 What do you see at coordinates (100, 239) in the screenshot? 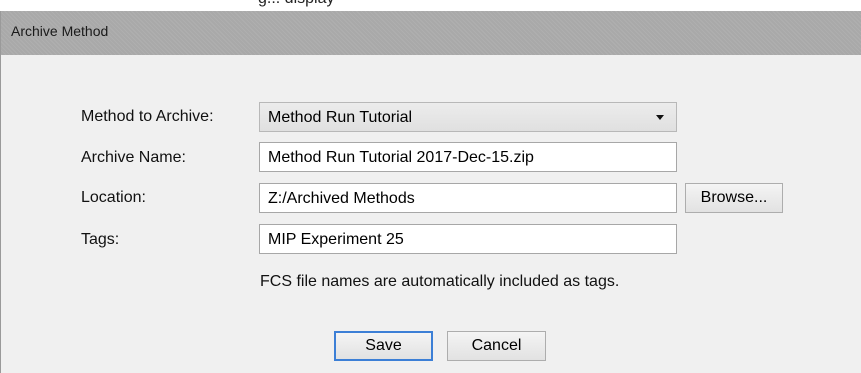
I see `tags-label: Tags:` at bounding box center [100, 239].